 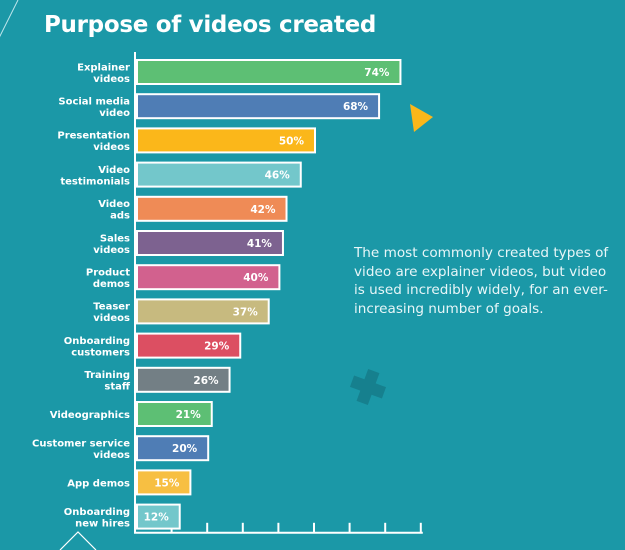 I want to click on category-label: Social media, so click(x=94, y=101).